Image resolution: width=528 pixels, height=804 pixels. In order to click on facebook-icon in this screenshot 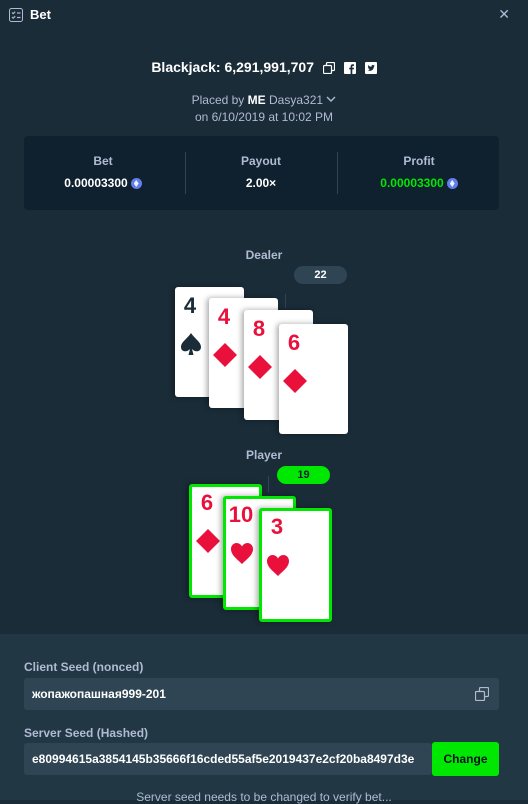, I will do `click(349, 68)`.